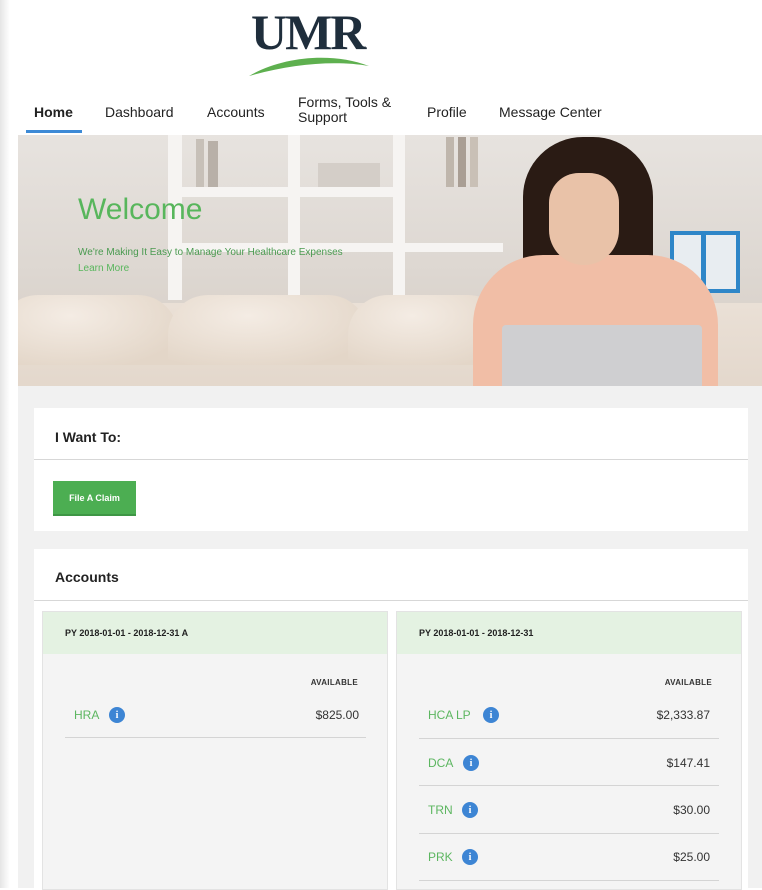 The width and height of the screenshot is (762, 890). What do you see at coordinates (323, 117) in the screenshot?
I see `nav-forms-line2: Support` at bounding box center [323, 117].